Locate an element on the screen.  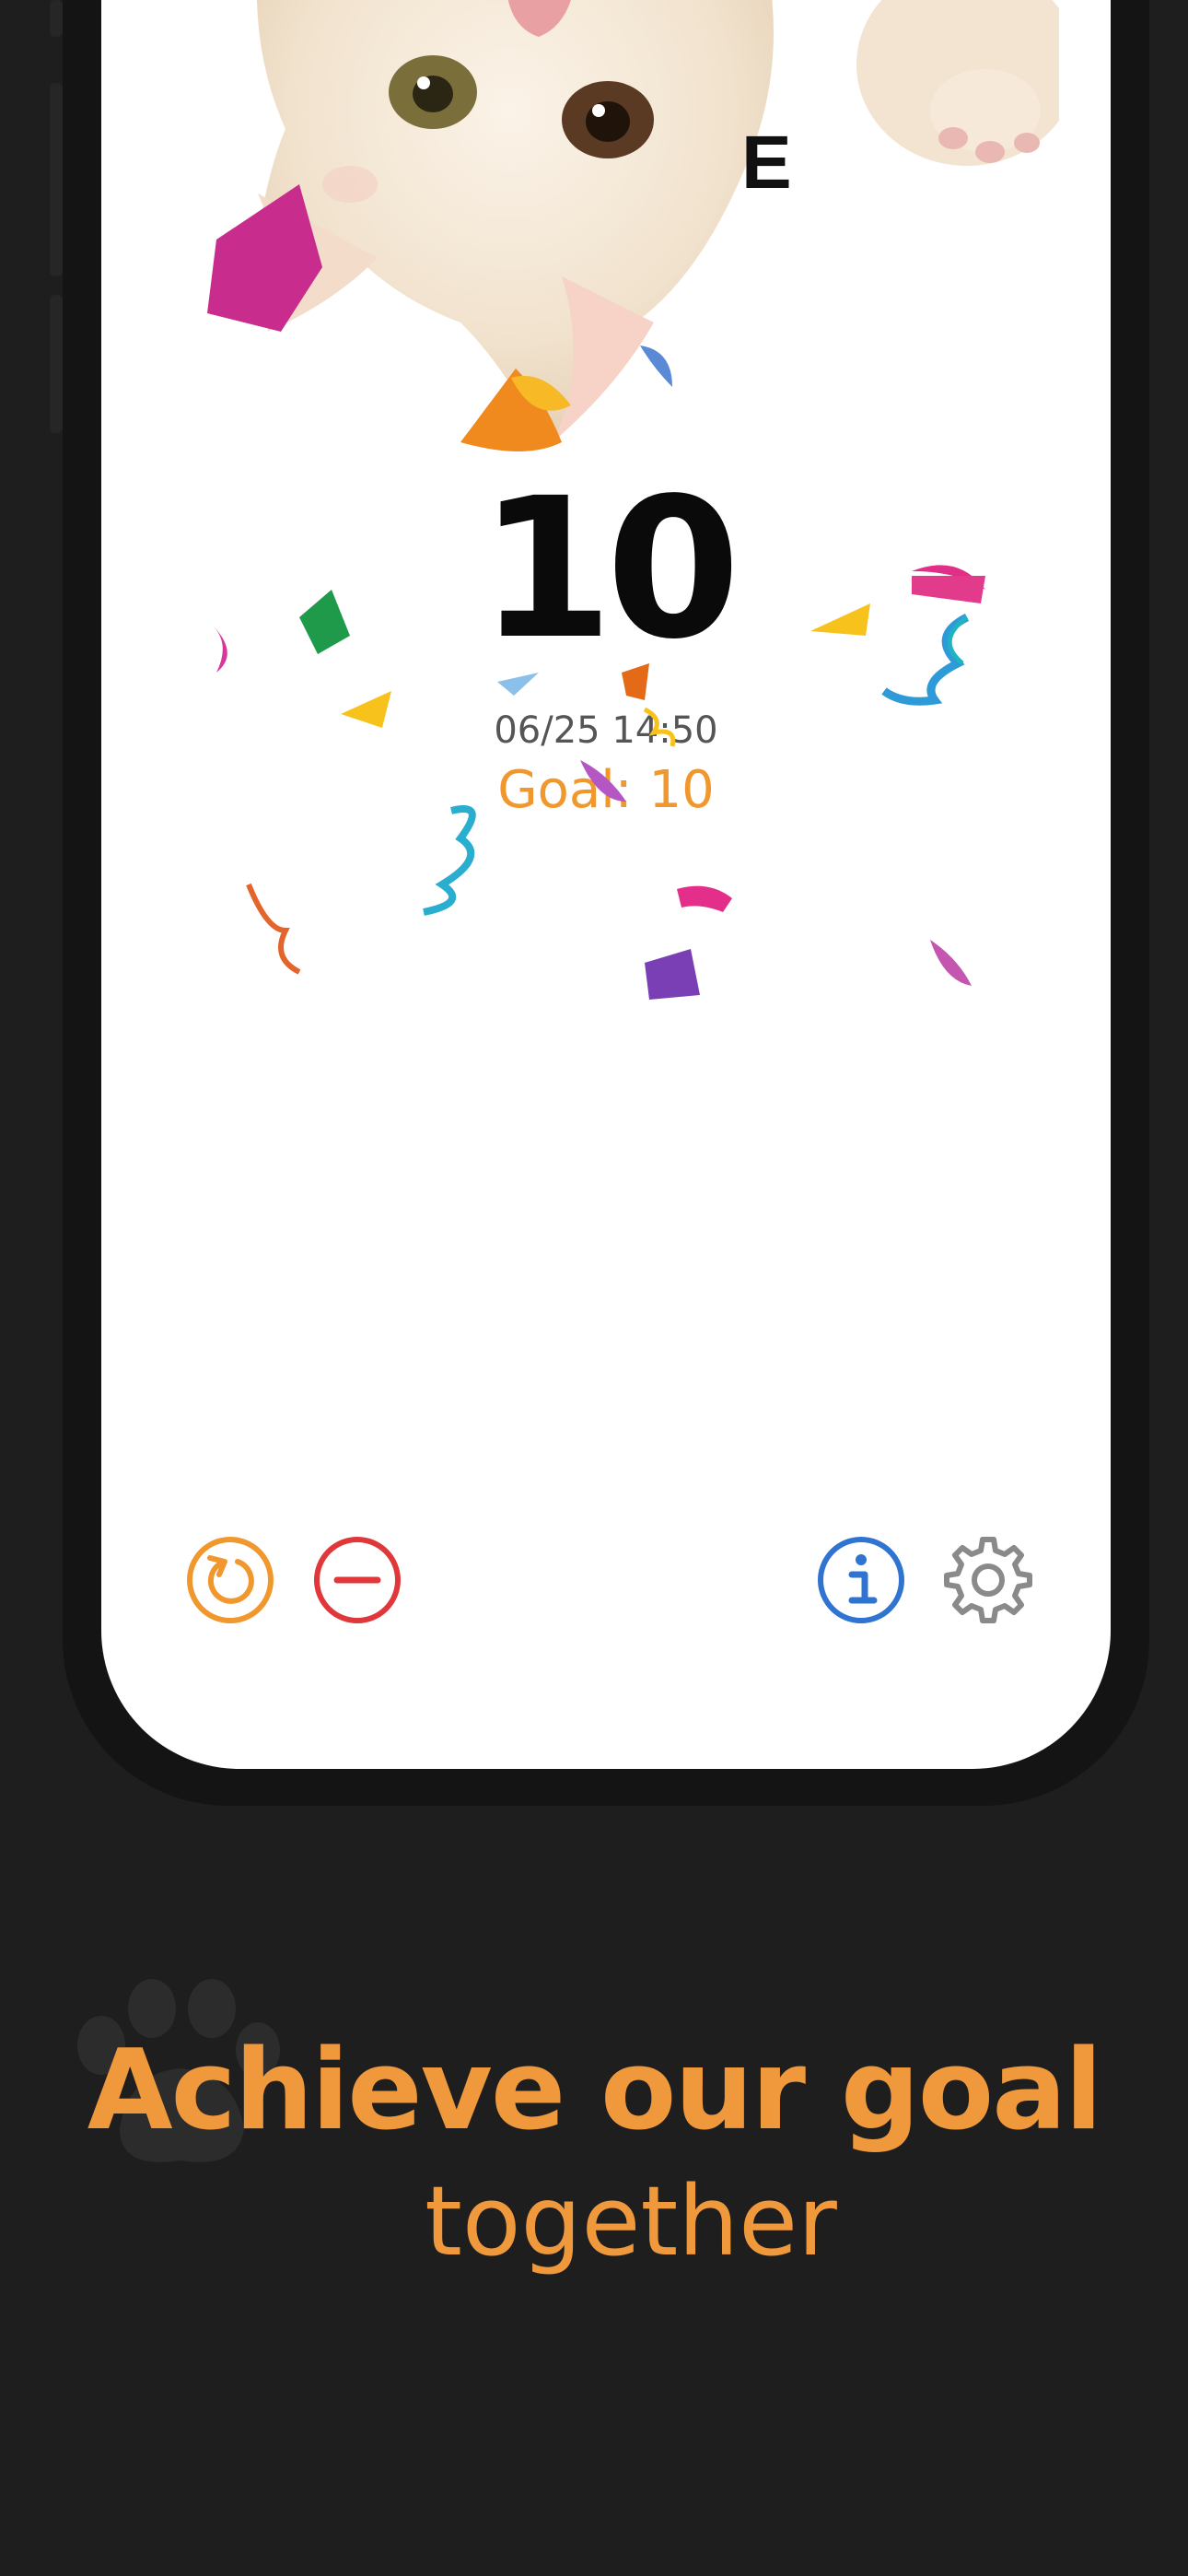
last-updated-timestamp: 06/25 14:50 is located at coordinates (606, 731).